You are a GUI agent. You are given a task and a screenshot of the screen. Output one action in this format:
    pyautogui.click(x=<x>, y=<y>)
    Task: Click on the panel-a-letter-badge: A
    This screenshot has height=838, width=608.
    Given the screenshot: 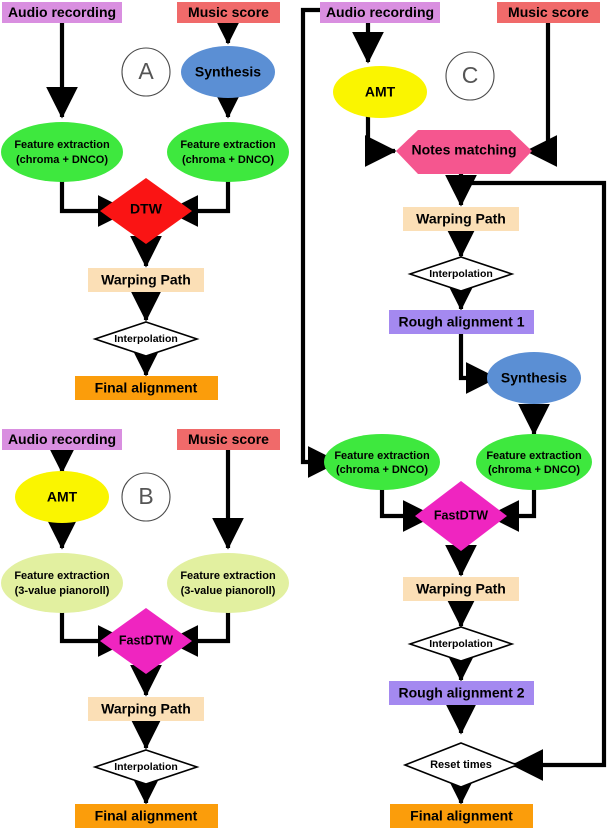 What is the action you would take?
    pyautogui.click(x=146, y=72)
    